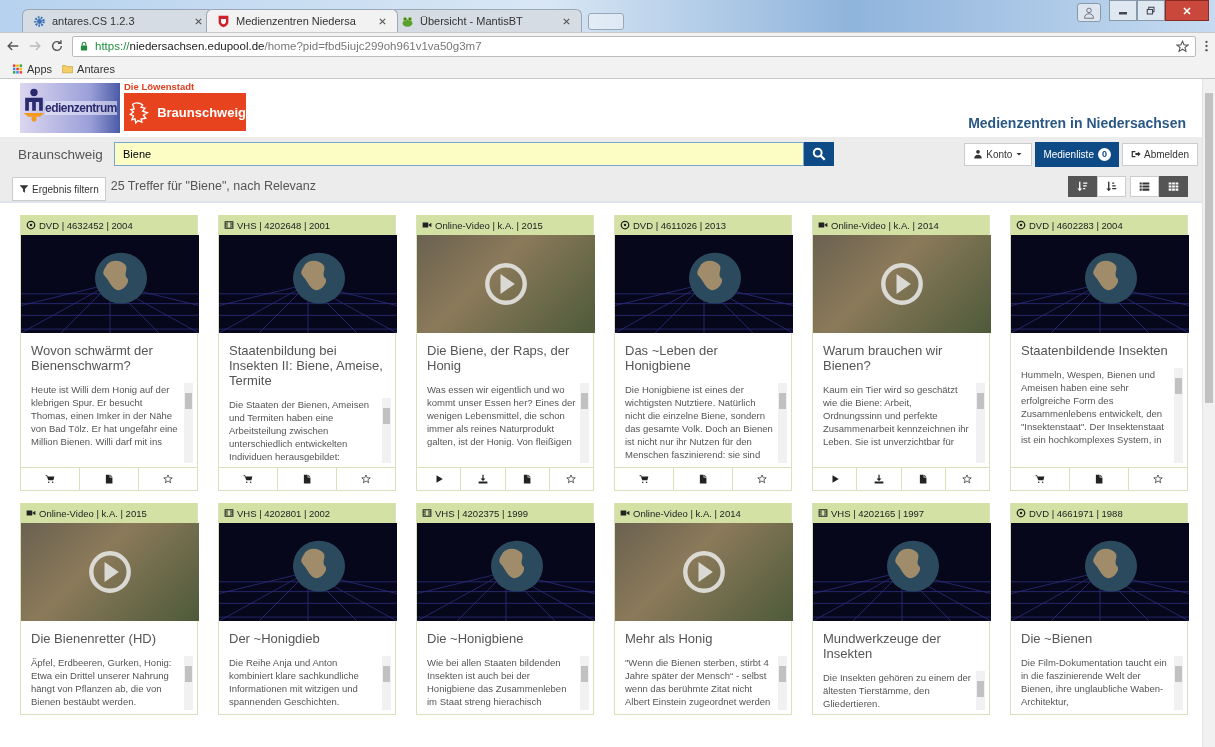 The height and width of the screenshot is (747, 1215). I want to click on logout-icon, so click(1135, 154).